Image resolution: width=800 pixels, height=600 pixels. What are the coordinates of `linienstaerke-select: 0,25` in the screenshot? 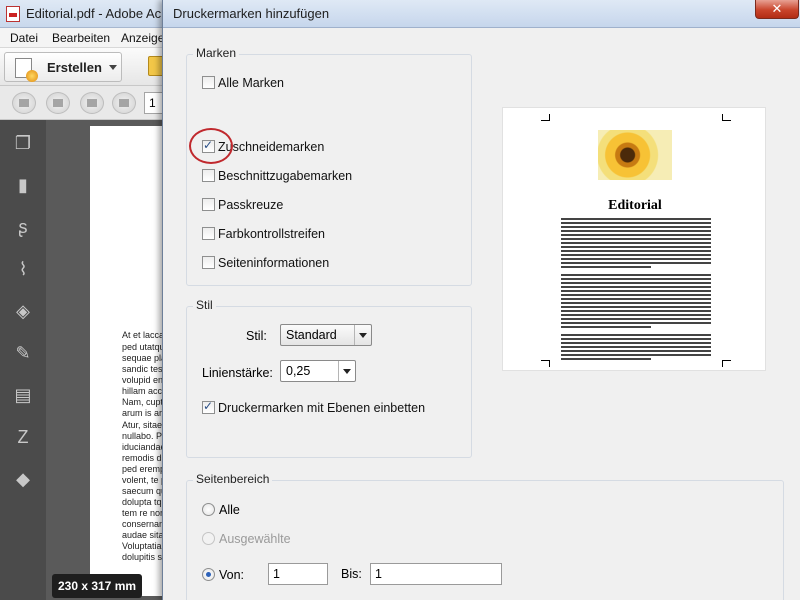 It's located at (318, 371).